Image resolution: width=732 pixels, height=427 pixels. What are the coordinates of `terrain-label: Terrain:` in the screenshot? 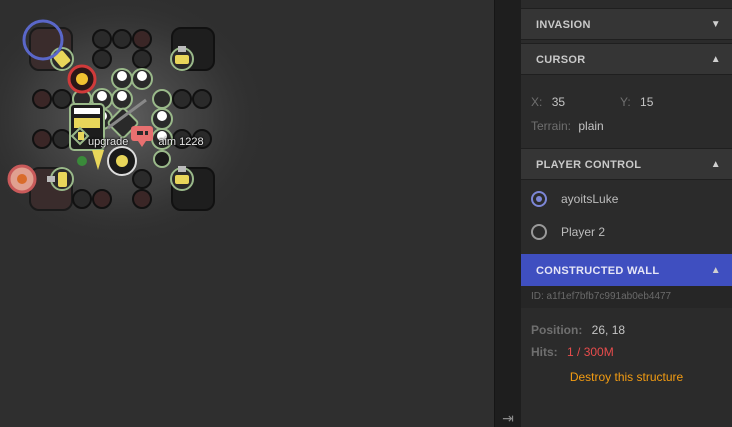 It's located at (551, 126).